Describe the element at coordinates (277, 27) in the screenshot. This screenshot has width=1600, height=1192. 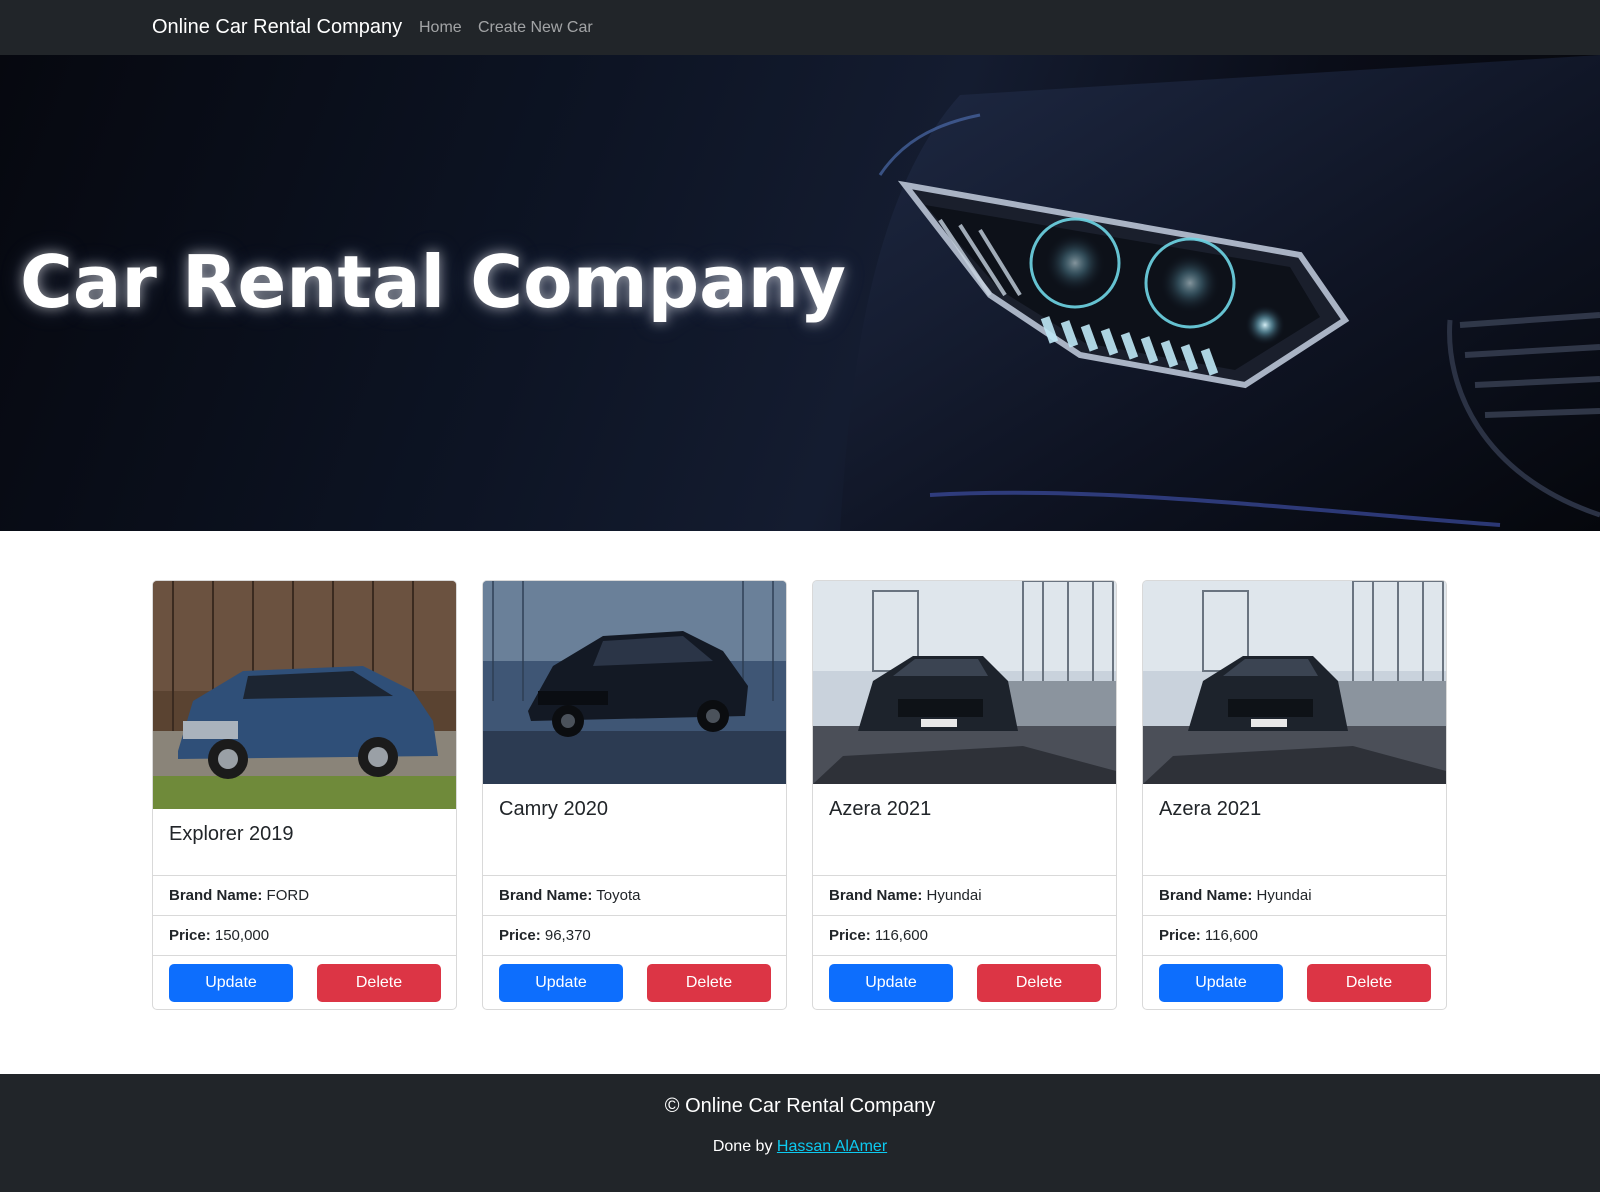
I see `navbar-brand: Online Car Rental Company` at that location.